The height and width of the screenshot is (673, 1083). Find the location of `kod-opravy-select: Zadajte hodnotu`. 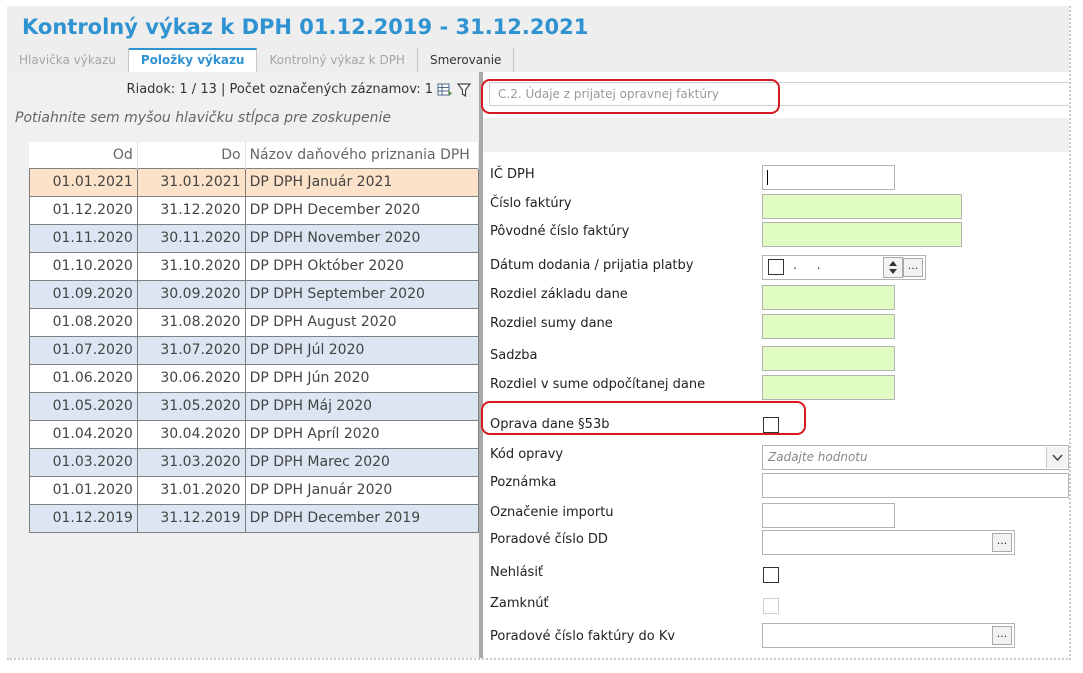

kod-opravy-select: Zadajte hodnotu is located at coordinates (915, 457).